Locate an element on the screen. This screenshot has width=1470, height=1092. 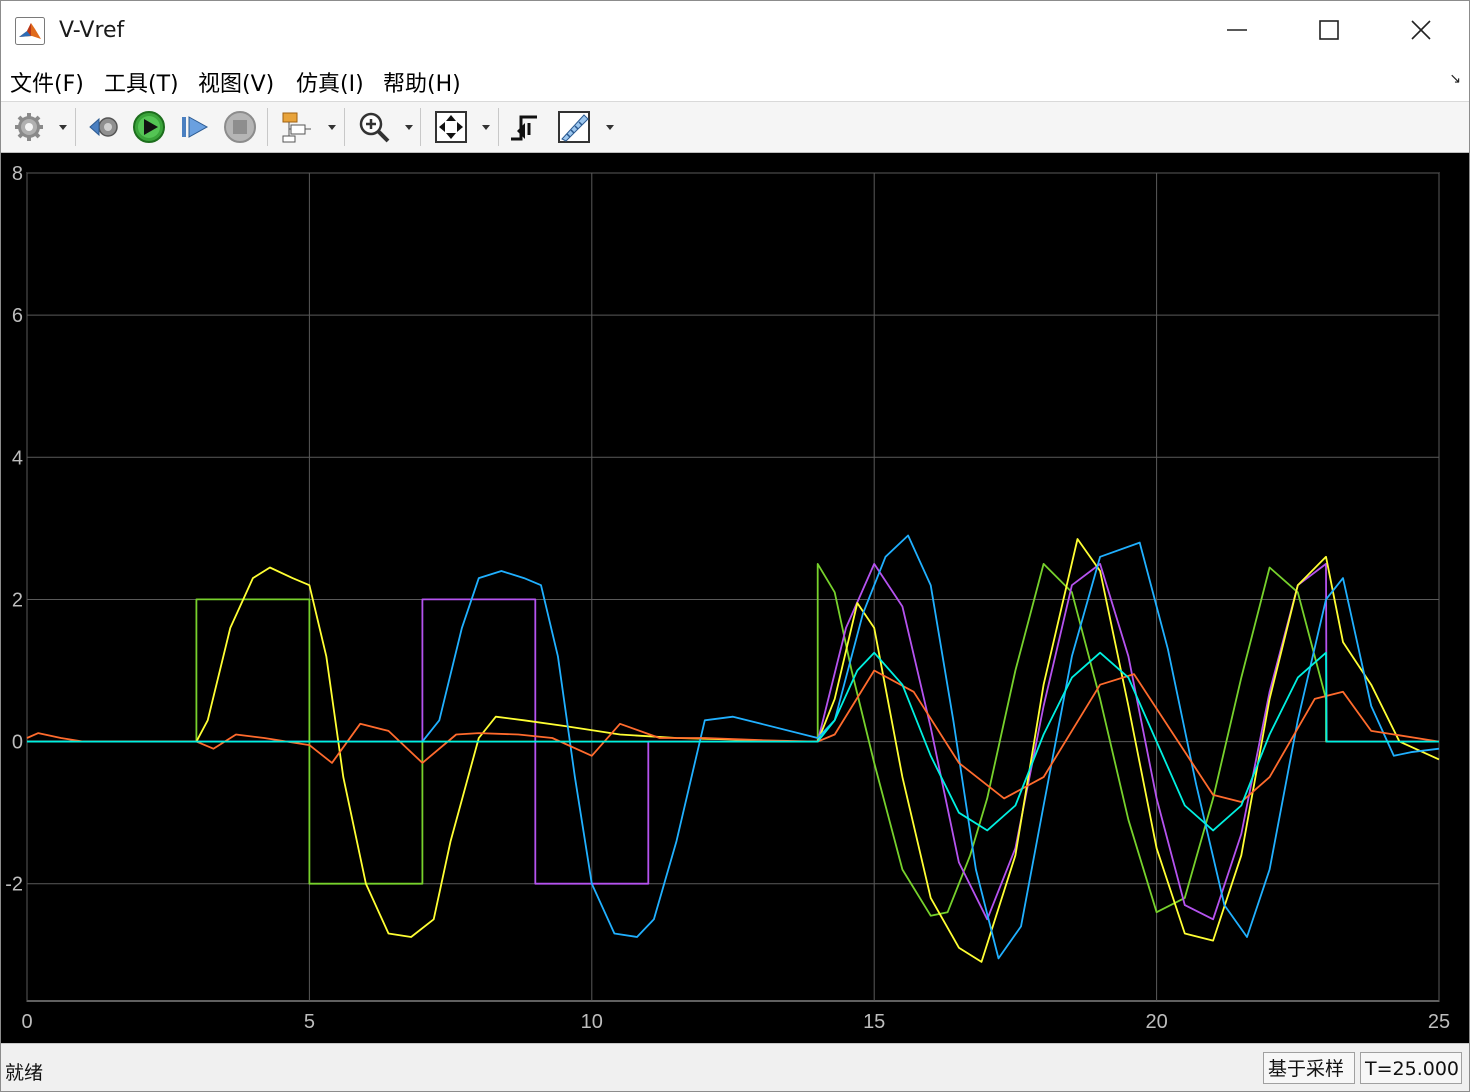
step-forward-icon is located at coordinates (195, 127).